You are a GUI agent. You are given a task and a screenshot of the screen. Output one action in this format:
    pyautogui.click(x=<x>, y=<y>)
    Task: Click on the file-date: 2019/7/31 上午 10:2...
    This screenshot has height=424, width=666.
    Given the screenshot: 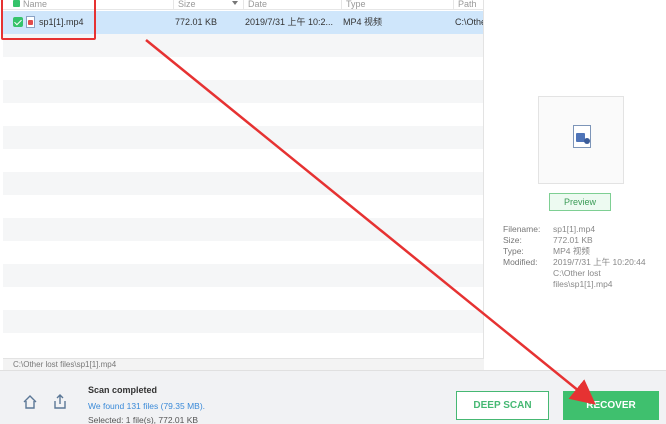 What is the action you would take?
    pyautogui.click(x=289, y=22)
    